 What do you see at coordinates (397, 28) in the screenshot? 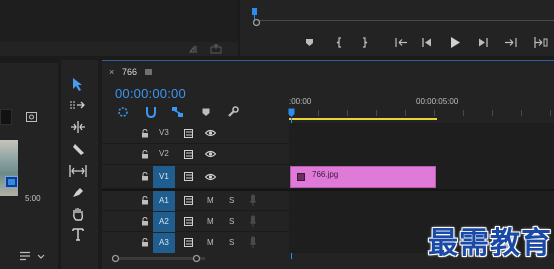
I see `program-monitor` at bounding box center [397, 28].